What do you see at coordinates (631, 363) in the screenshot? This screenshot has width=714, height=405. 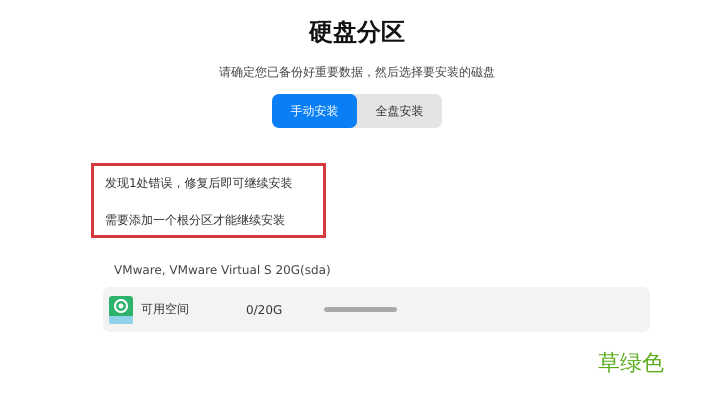 I see `annotation-text: 草绿色` at bounding box center [631, 363].